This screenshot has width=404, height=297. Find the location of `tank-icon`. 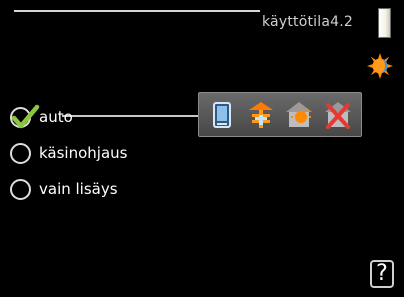

tank-icon is located at coordinates (222, 114).